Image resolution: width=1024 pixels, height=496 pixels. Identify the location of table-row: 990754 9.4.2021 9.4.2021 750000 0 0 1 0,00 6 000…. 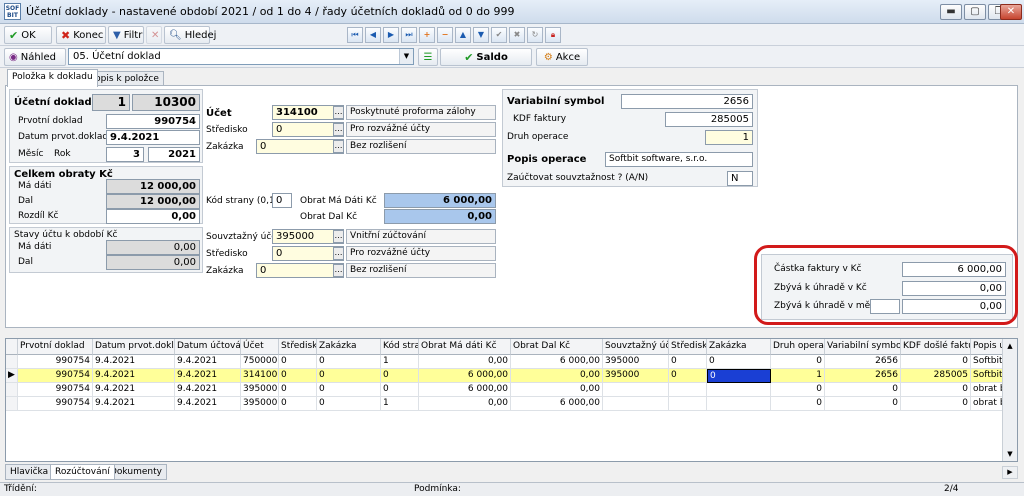
(511, 362).